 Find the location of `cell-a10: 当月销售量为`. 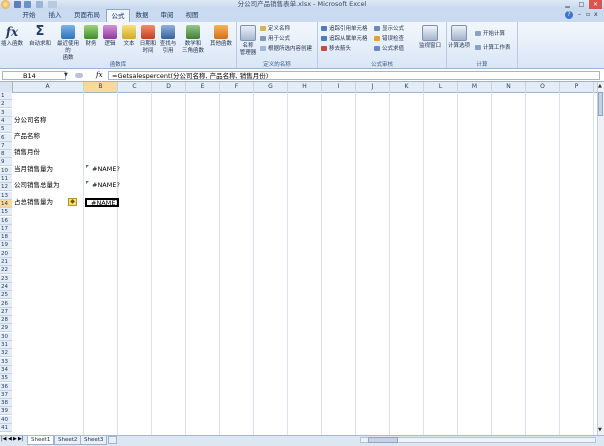

cell-a10: 当月销售量为 is located at coordinates (33, 169).